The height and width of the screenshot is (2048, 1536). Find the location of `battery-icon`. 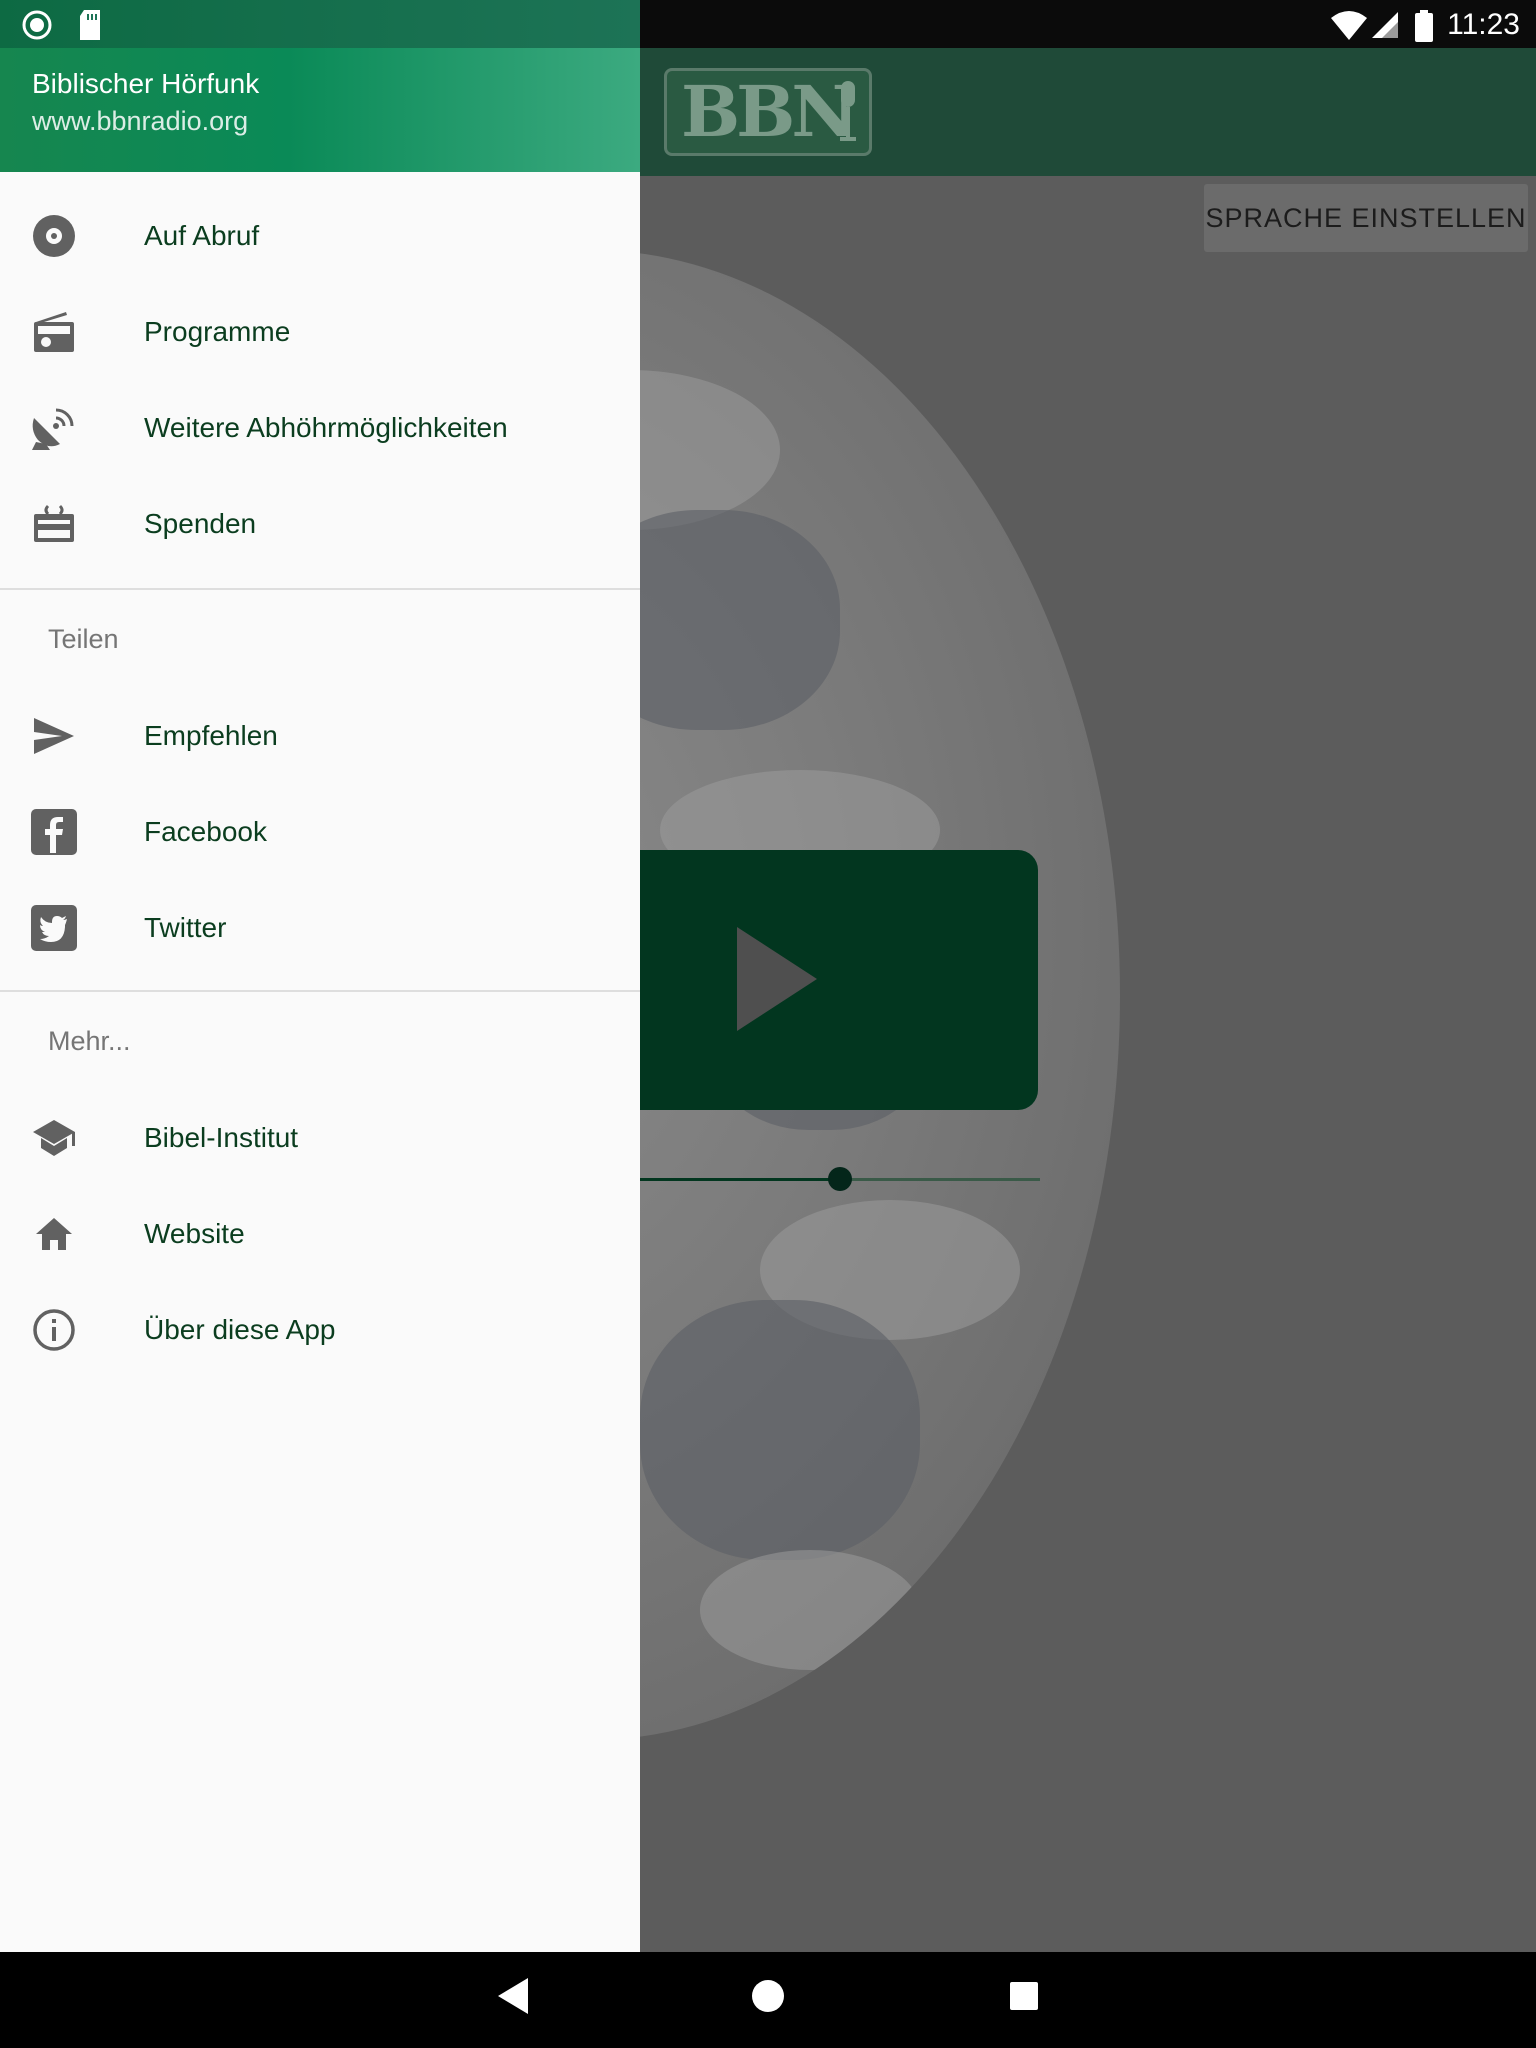

battery-icon is located at coordinates (1424, 26).